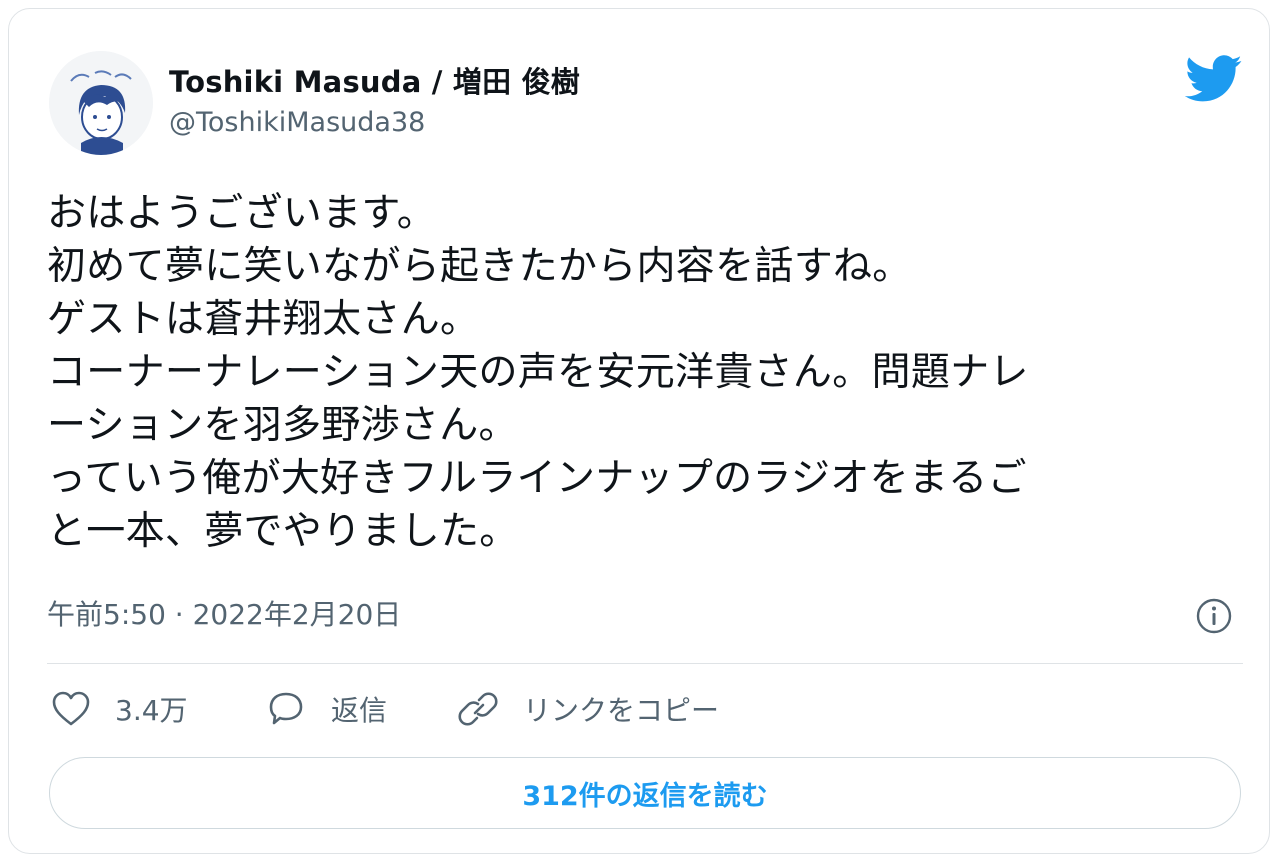 The width and height of the screenshot is (1280, 864). What do you see at coordinates (359, 710) in the screenshot?
I see `reply-label: 返信` at bounding box center [359, 710].